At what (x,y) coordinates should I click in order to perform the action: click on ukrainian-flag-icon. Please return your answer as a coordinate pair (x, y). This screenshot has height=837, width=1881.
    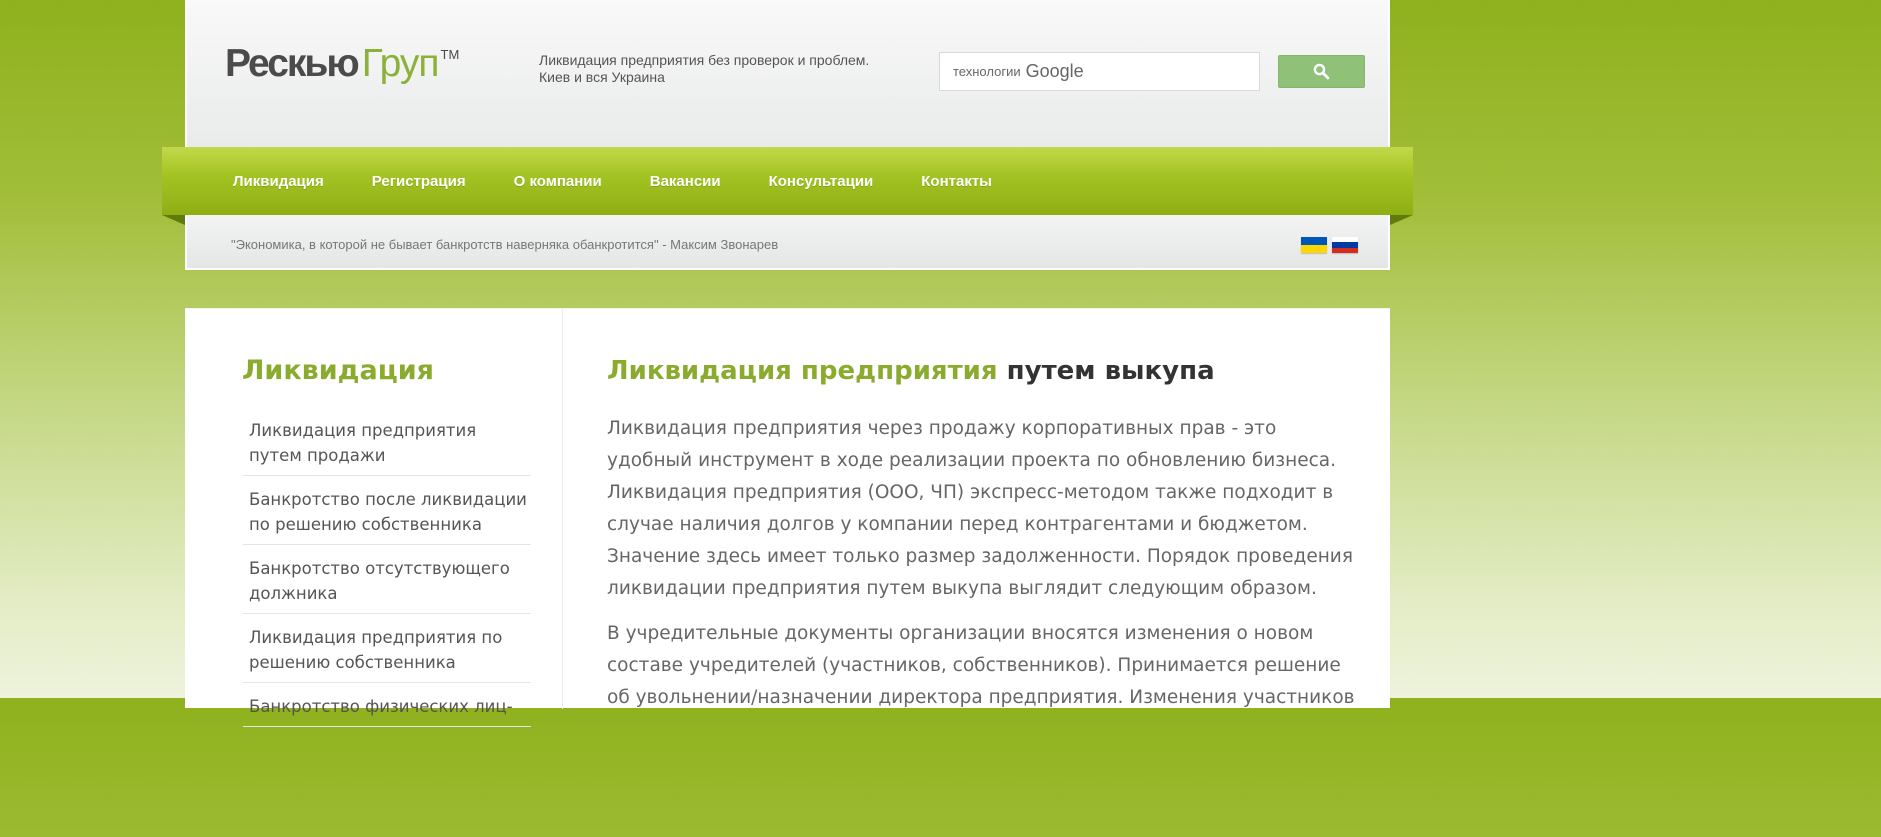
    Looking at the image, I should click on (1314, 245).